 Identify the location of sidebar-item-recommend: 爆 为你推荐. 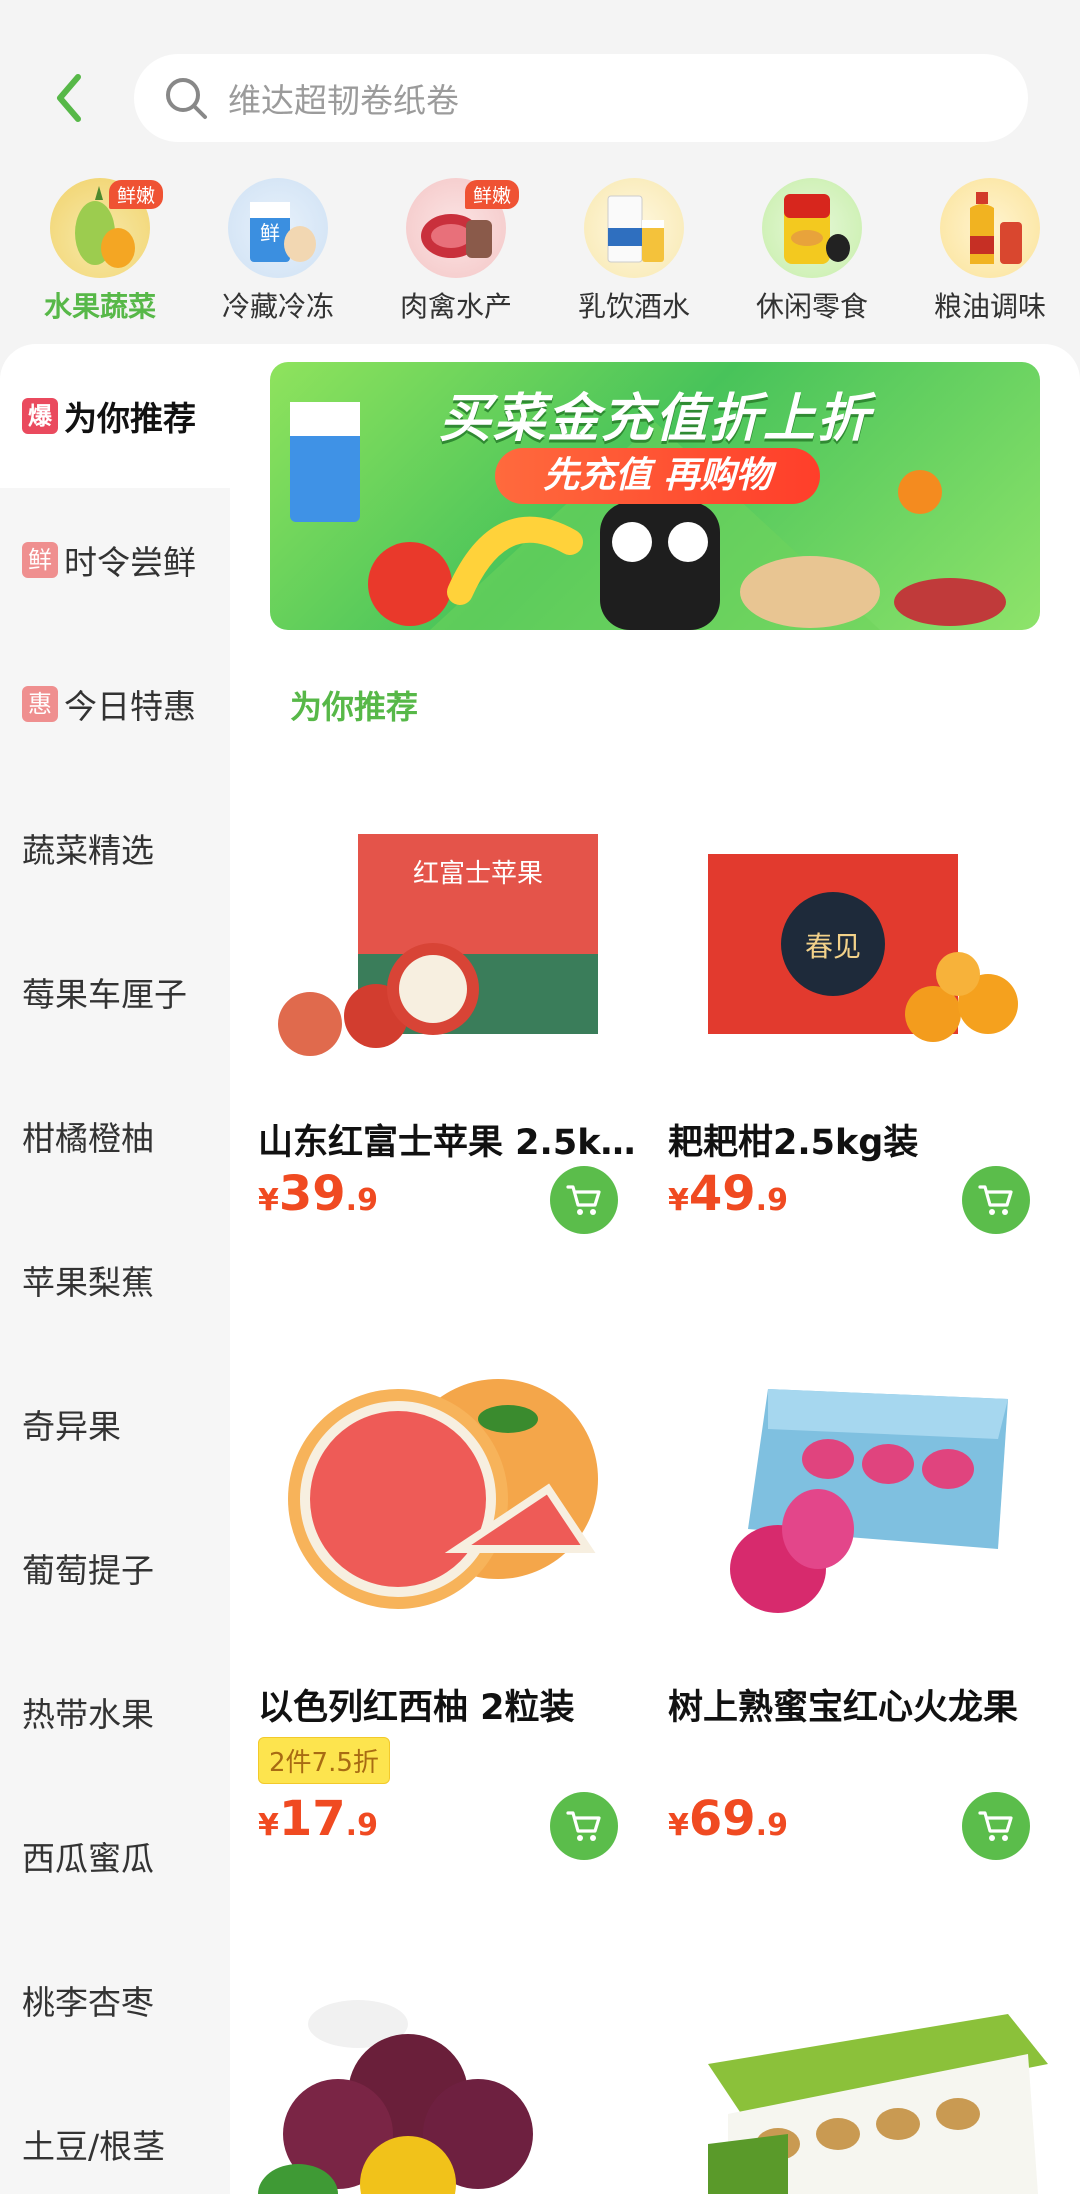
(115, 416).